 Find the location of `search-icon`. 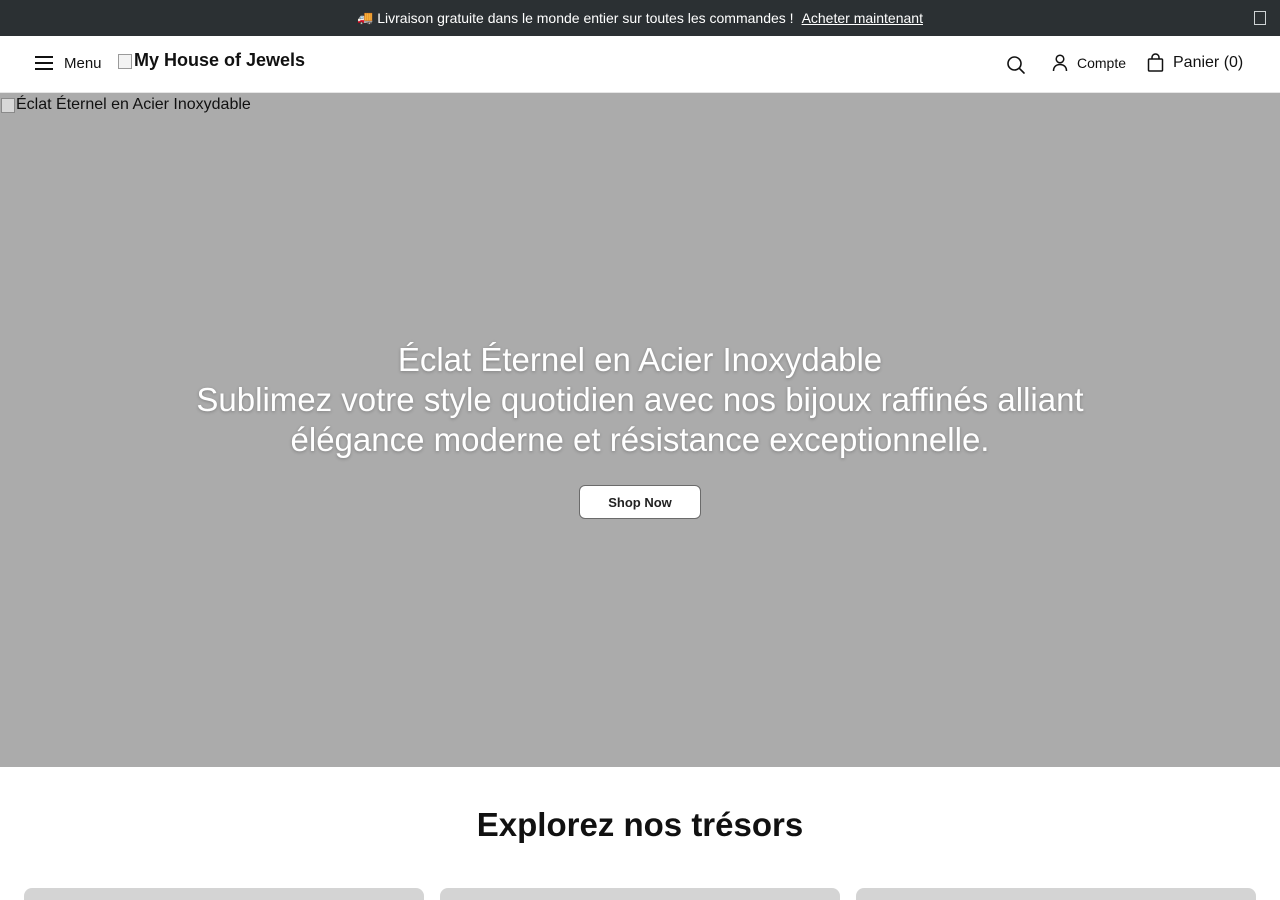

search-icon is located at coordinates (1016, 65).